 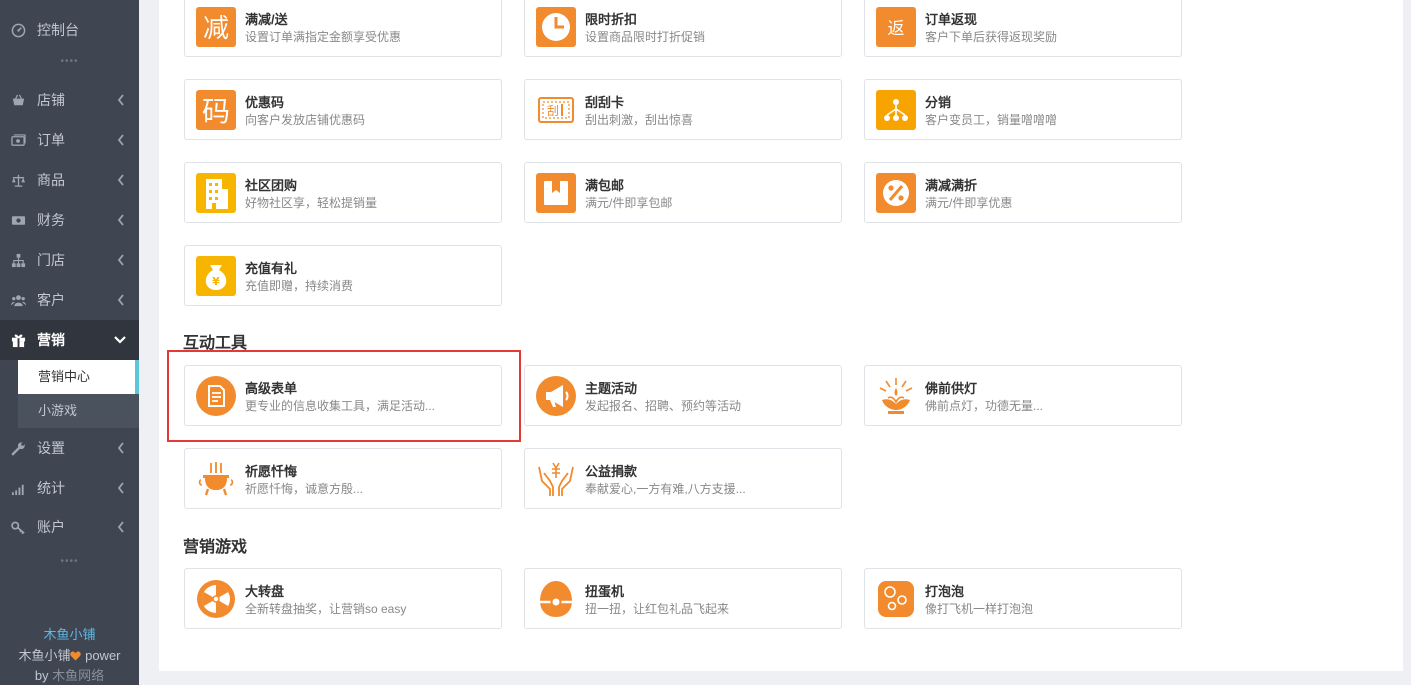 What do you see at coordinates (51, 260) in the screenshot?
I see `nav-label: 门店` at bounding box center [51, 260].